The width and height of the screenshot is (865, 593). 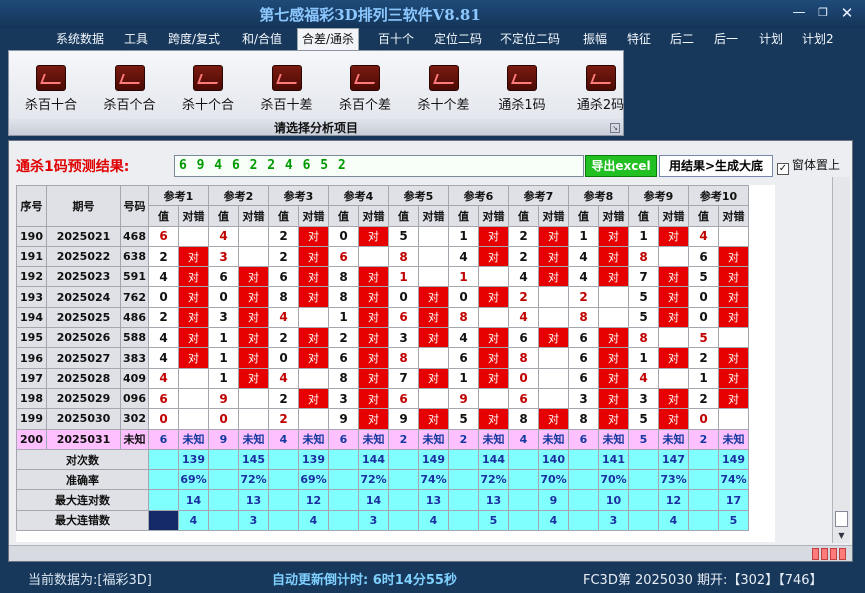 What do you see at coordinates (478, 196) in the screenshot?
I see `ref-header-6: 参考6` at bounding box center [478, 196].